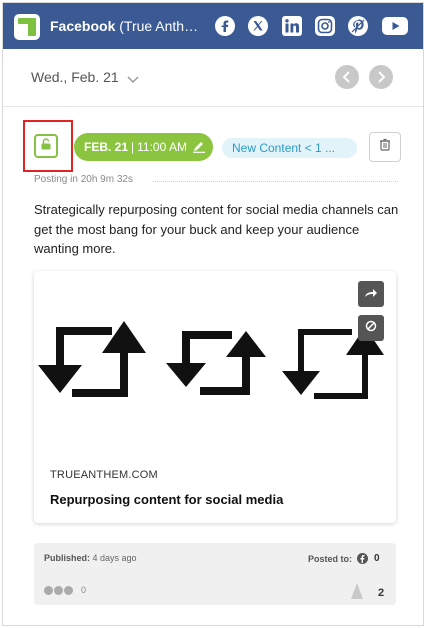 This screenshot has height=628, width=426. I want to click on posting-countdown: Posting in 20h 9m 32s, so click(83, 179).